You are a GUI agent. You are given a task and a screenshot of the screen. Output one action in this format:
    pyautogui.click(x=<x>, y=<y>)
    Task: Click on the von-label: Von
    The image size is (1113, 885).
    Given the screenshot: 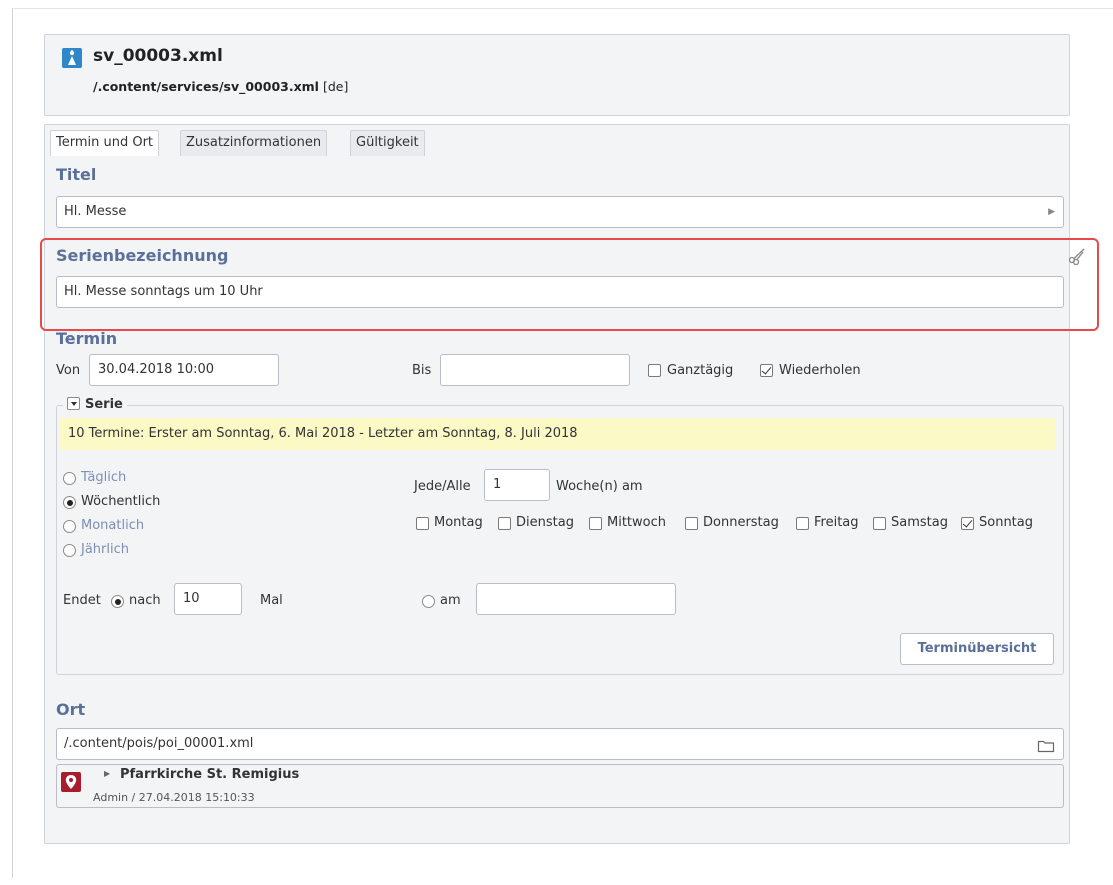 What is the action you would take?
    pyautogui.click(x=68, y=370)
    